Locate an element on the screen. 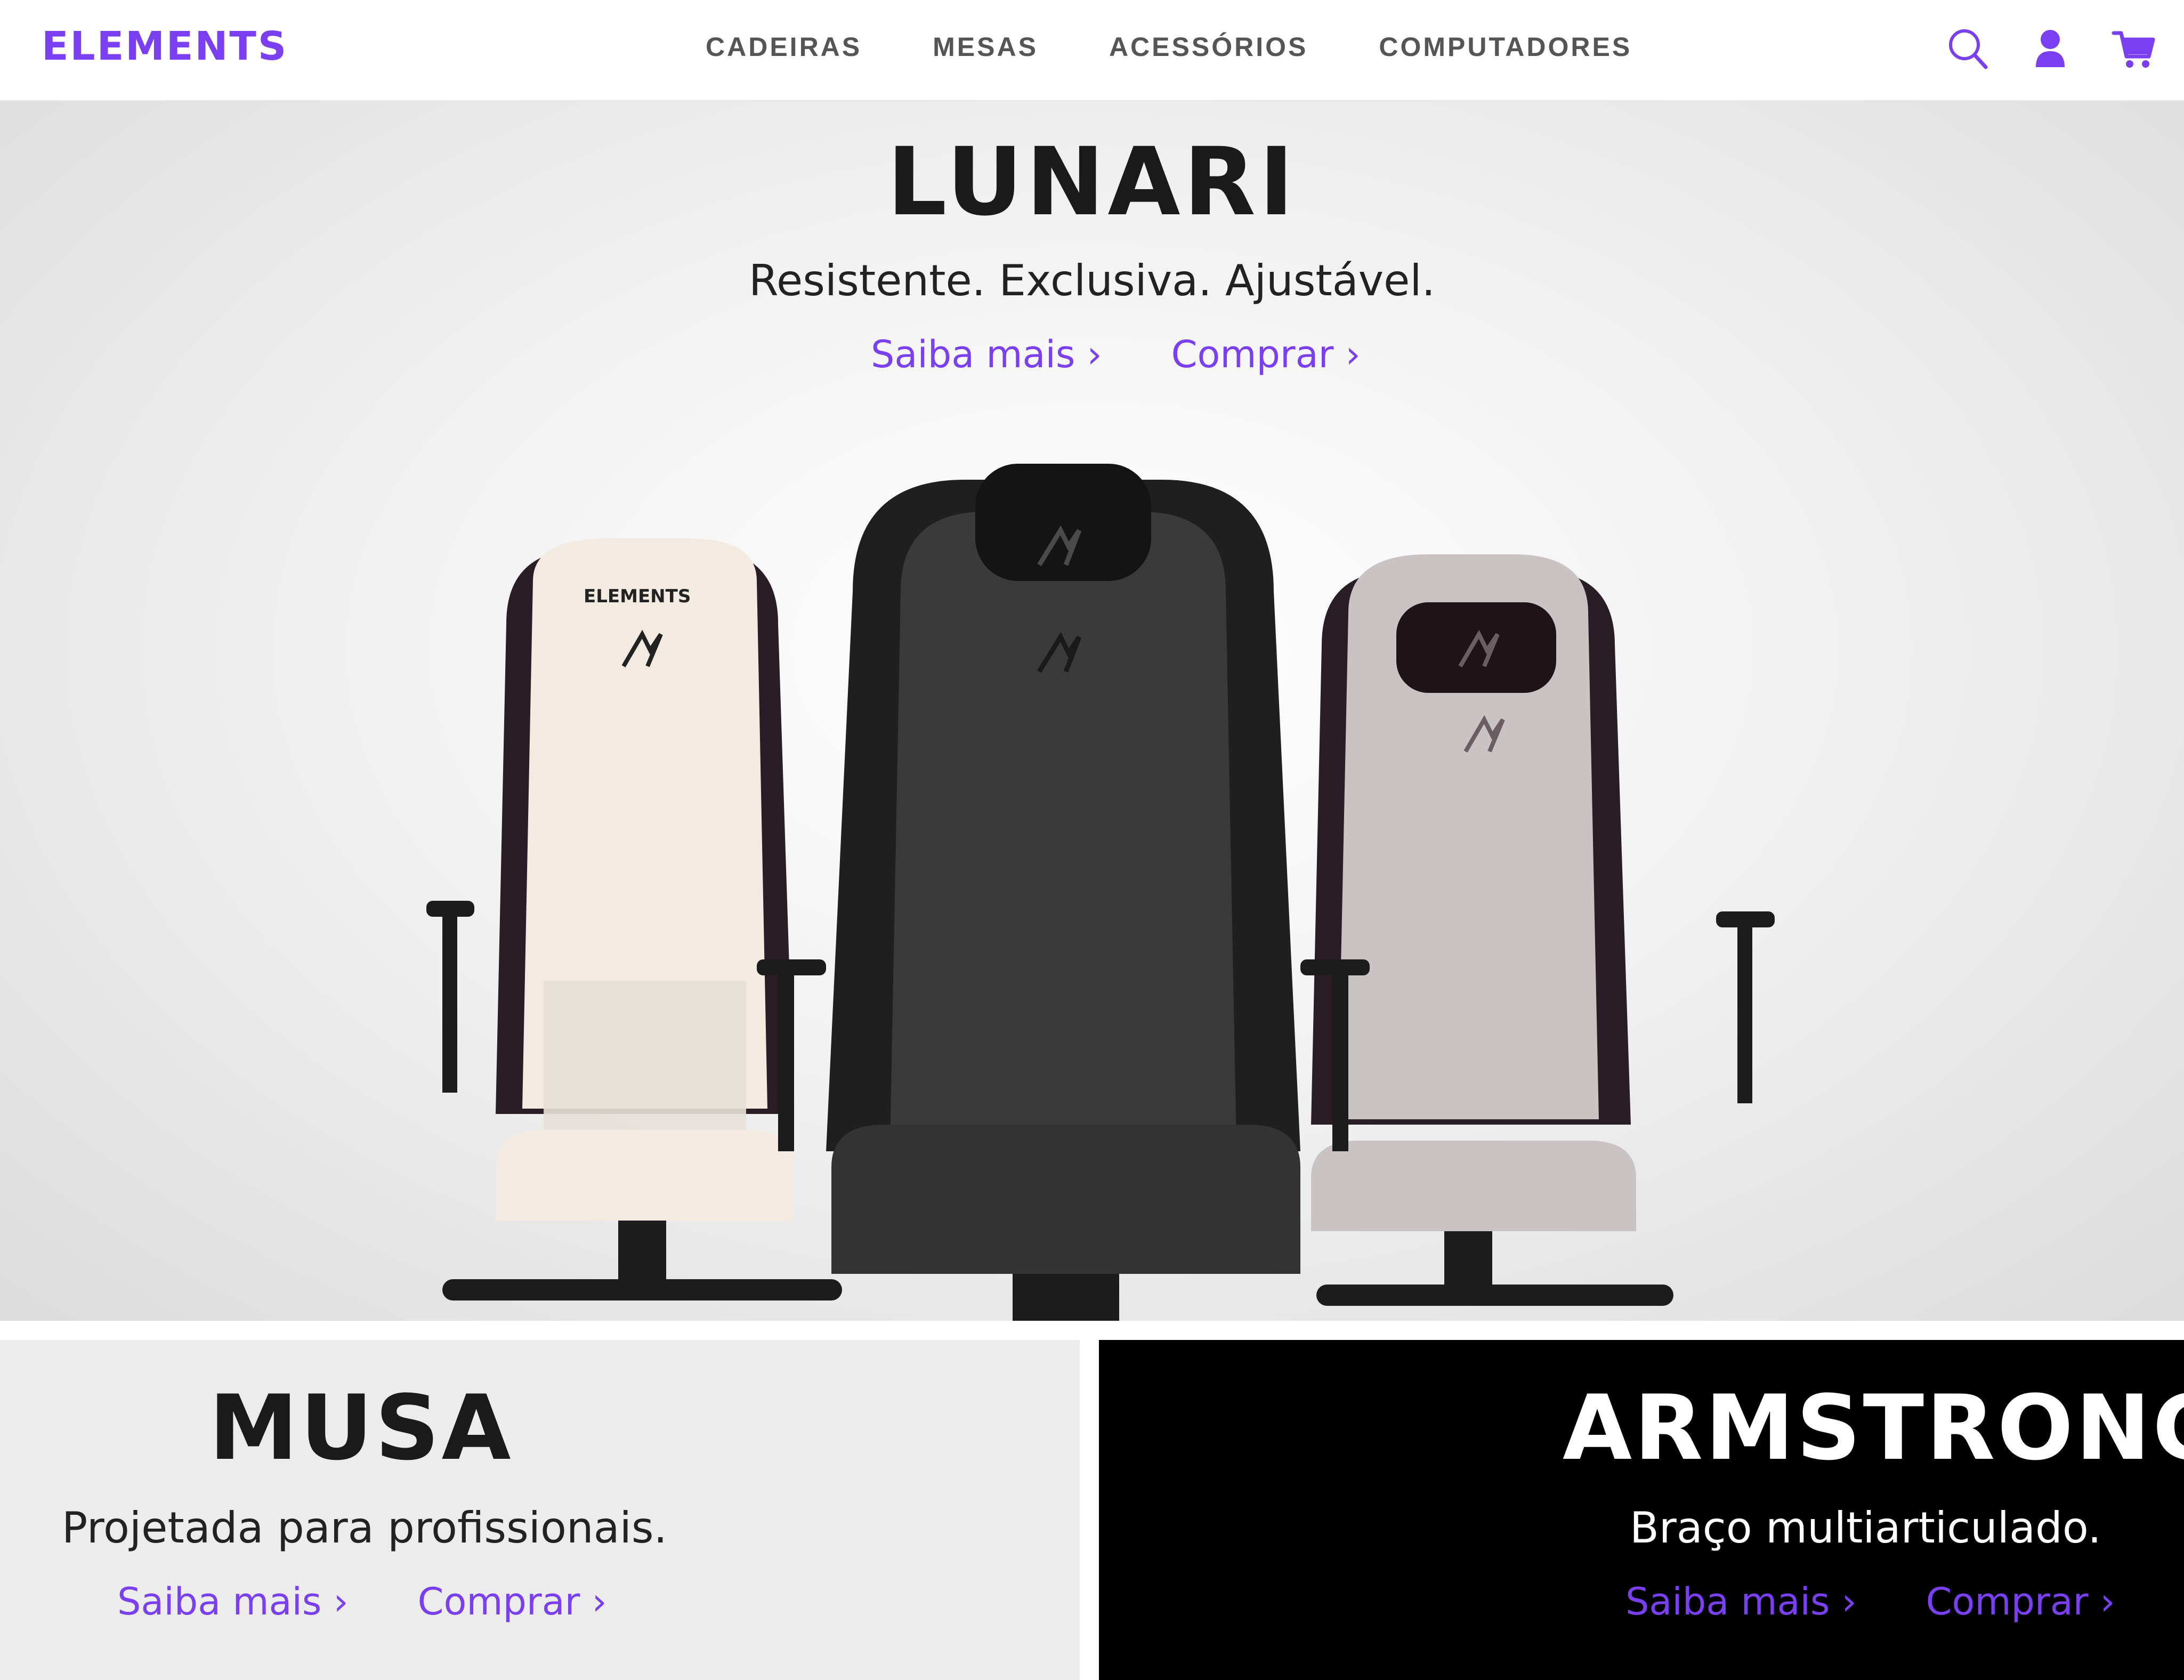 This screenshot has height=1680, width=2184. panel-musa-title: MUSA is located at coordinates (361, 1428).